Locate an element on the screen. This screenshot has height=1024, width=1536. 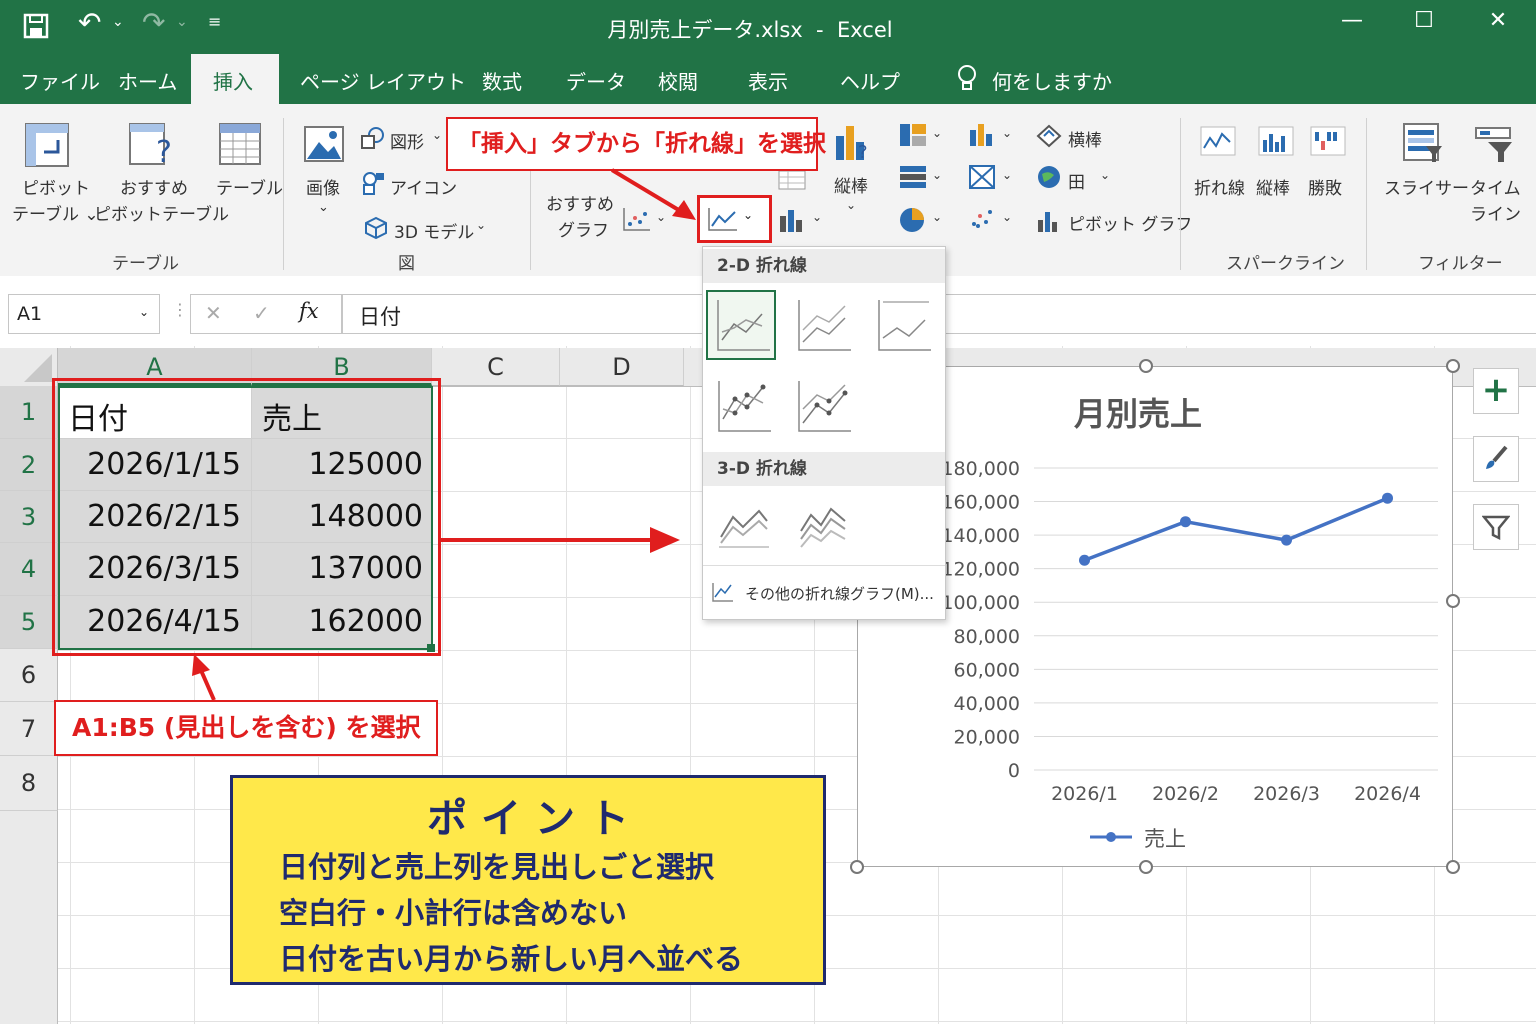
tab-formulas: 数式 is located at coordinates (502, 80).